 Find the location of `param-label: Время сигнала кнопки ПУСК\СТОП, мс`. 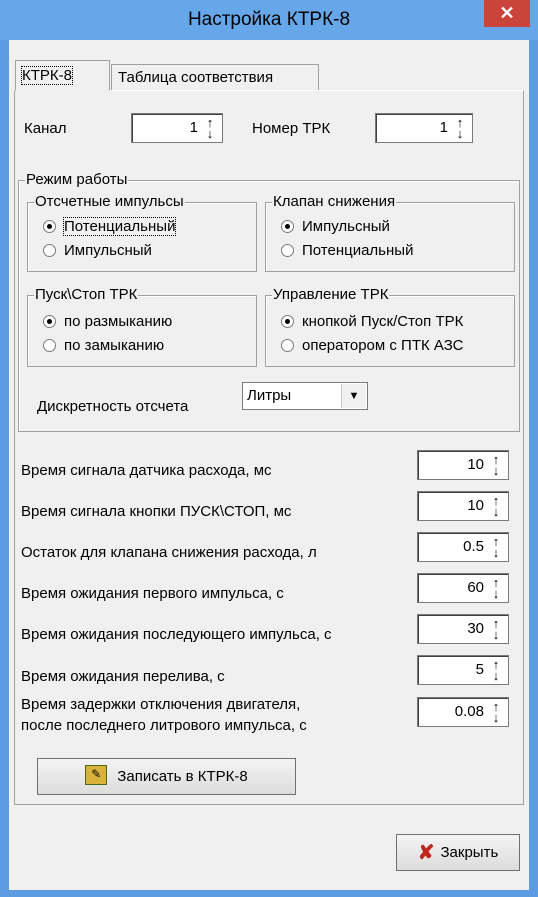

param-label: Время сигнала кнопки ПУСК\СТОП, мс is located at coordinates (156, 511).